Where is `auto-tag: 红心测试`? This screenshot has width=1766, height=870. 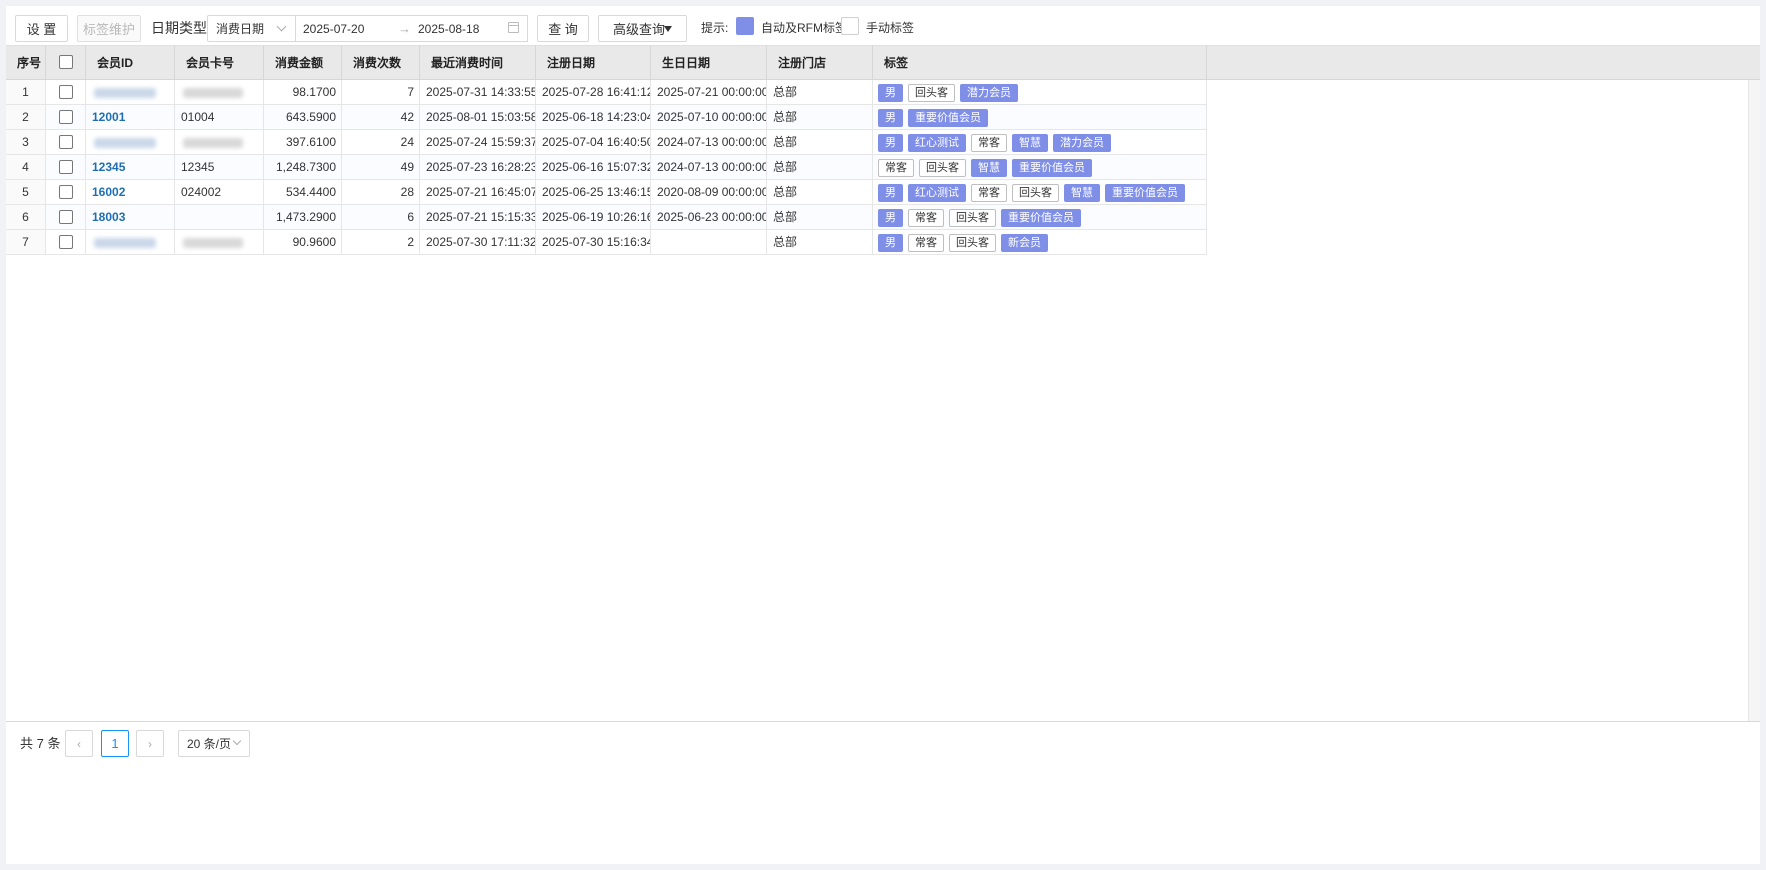 auto-tag: 红心测试 is located at coordinates (937, 142).